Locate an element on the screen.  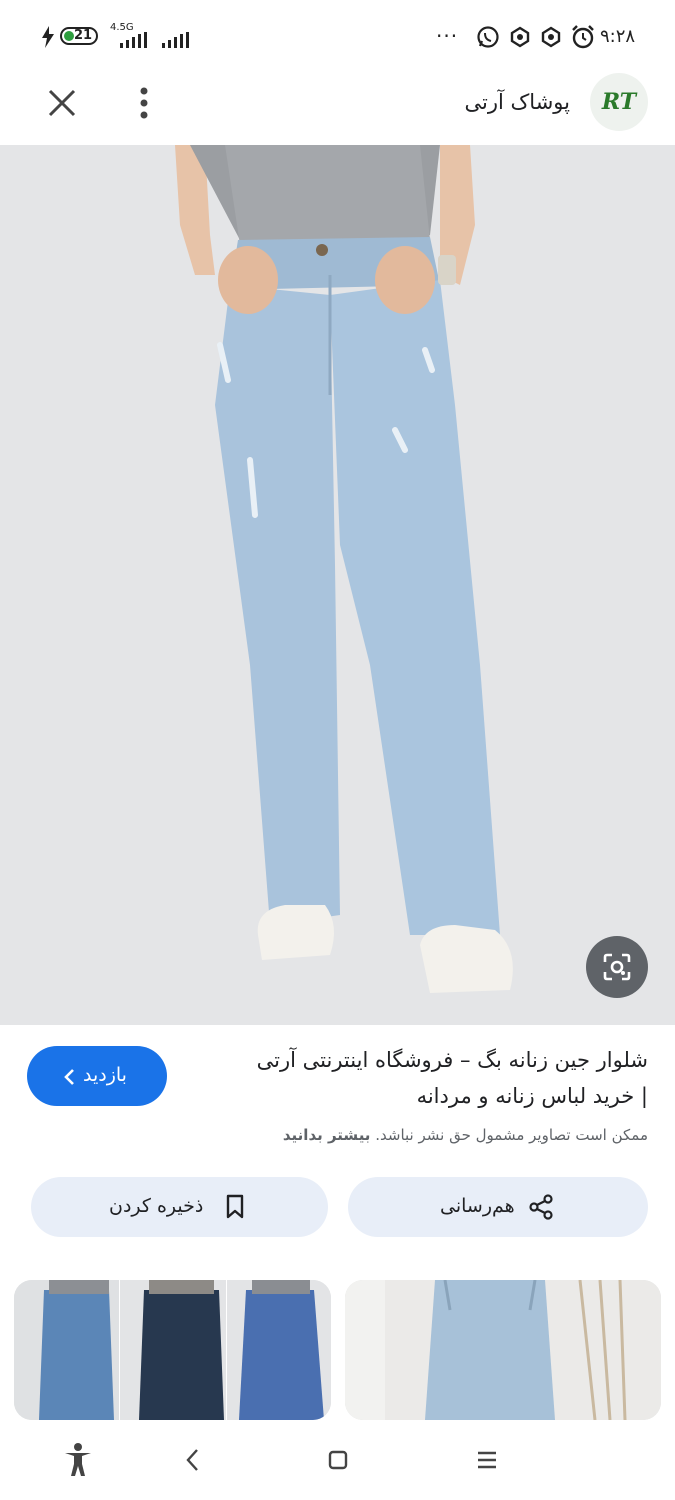
back-icon is located at coordinates (192, 1460).